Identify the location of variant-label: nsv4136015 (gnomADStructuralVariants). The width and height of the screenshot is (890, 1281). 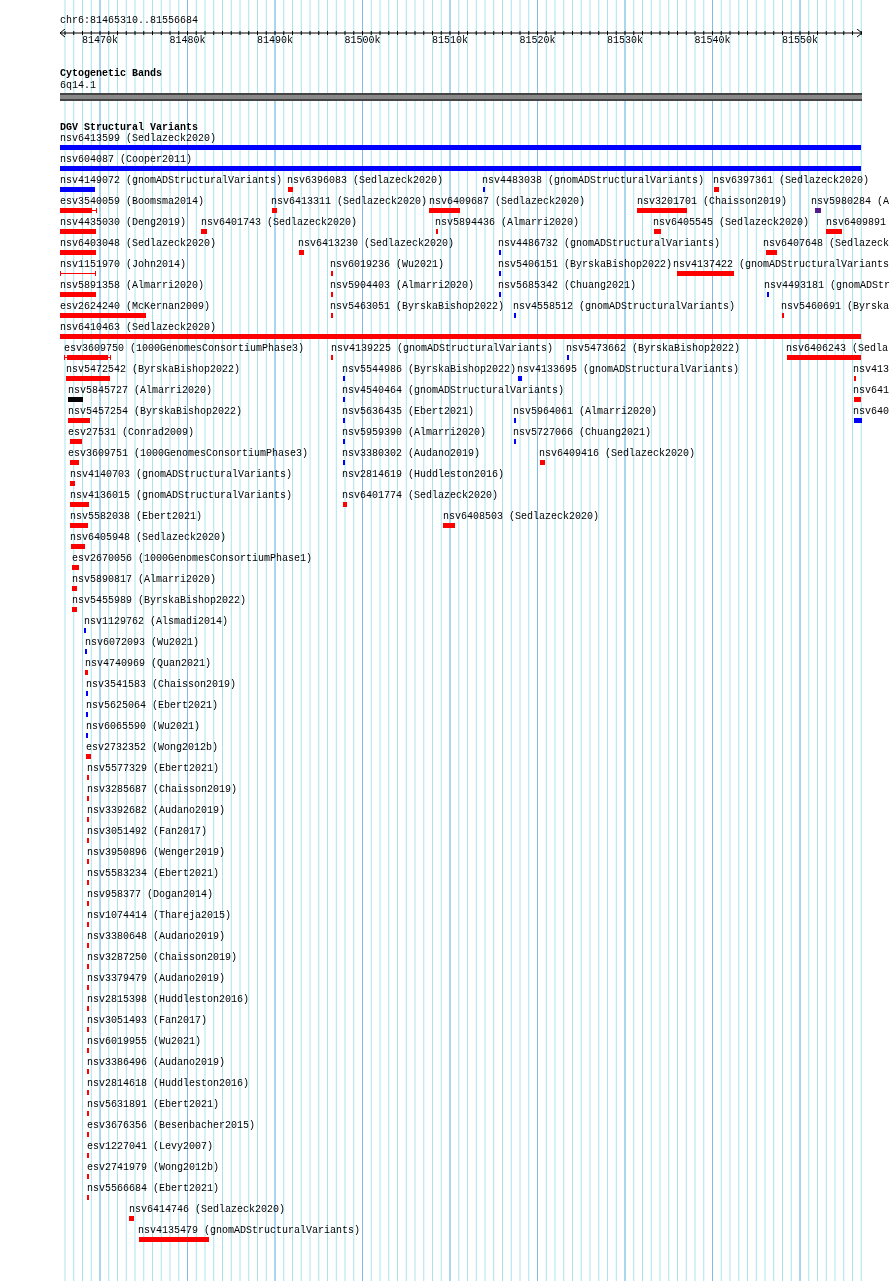
(181, 496).